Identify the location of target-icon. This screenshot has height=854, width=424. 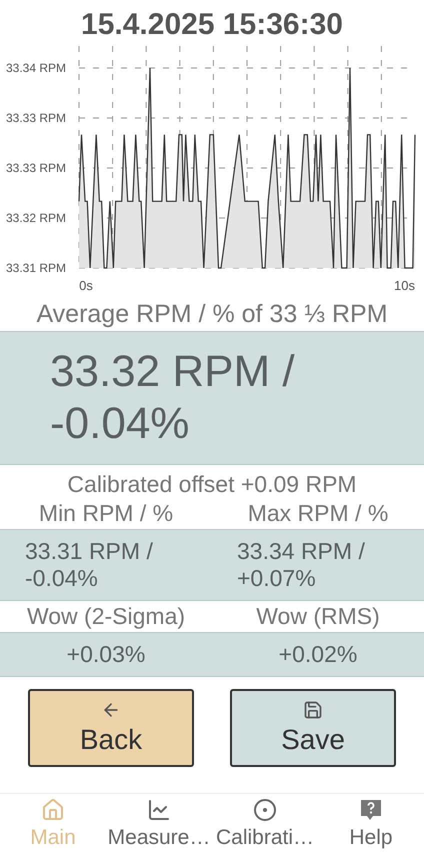
(265, 810).